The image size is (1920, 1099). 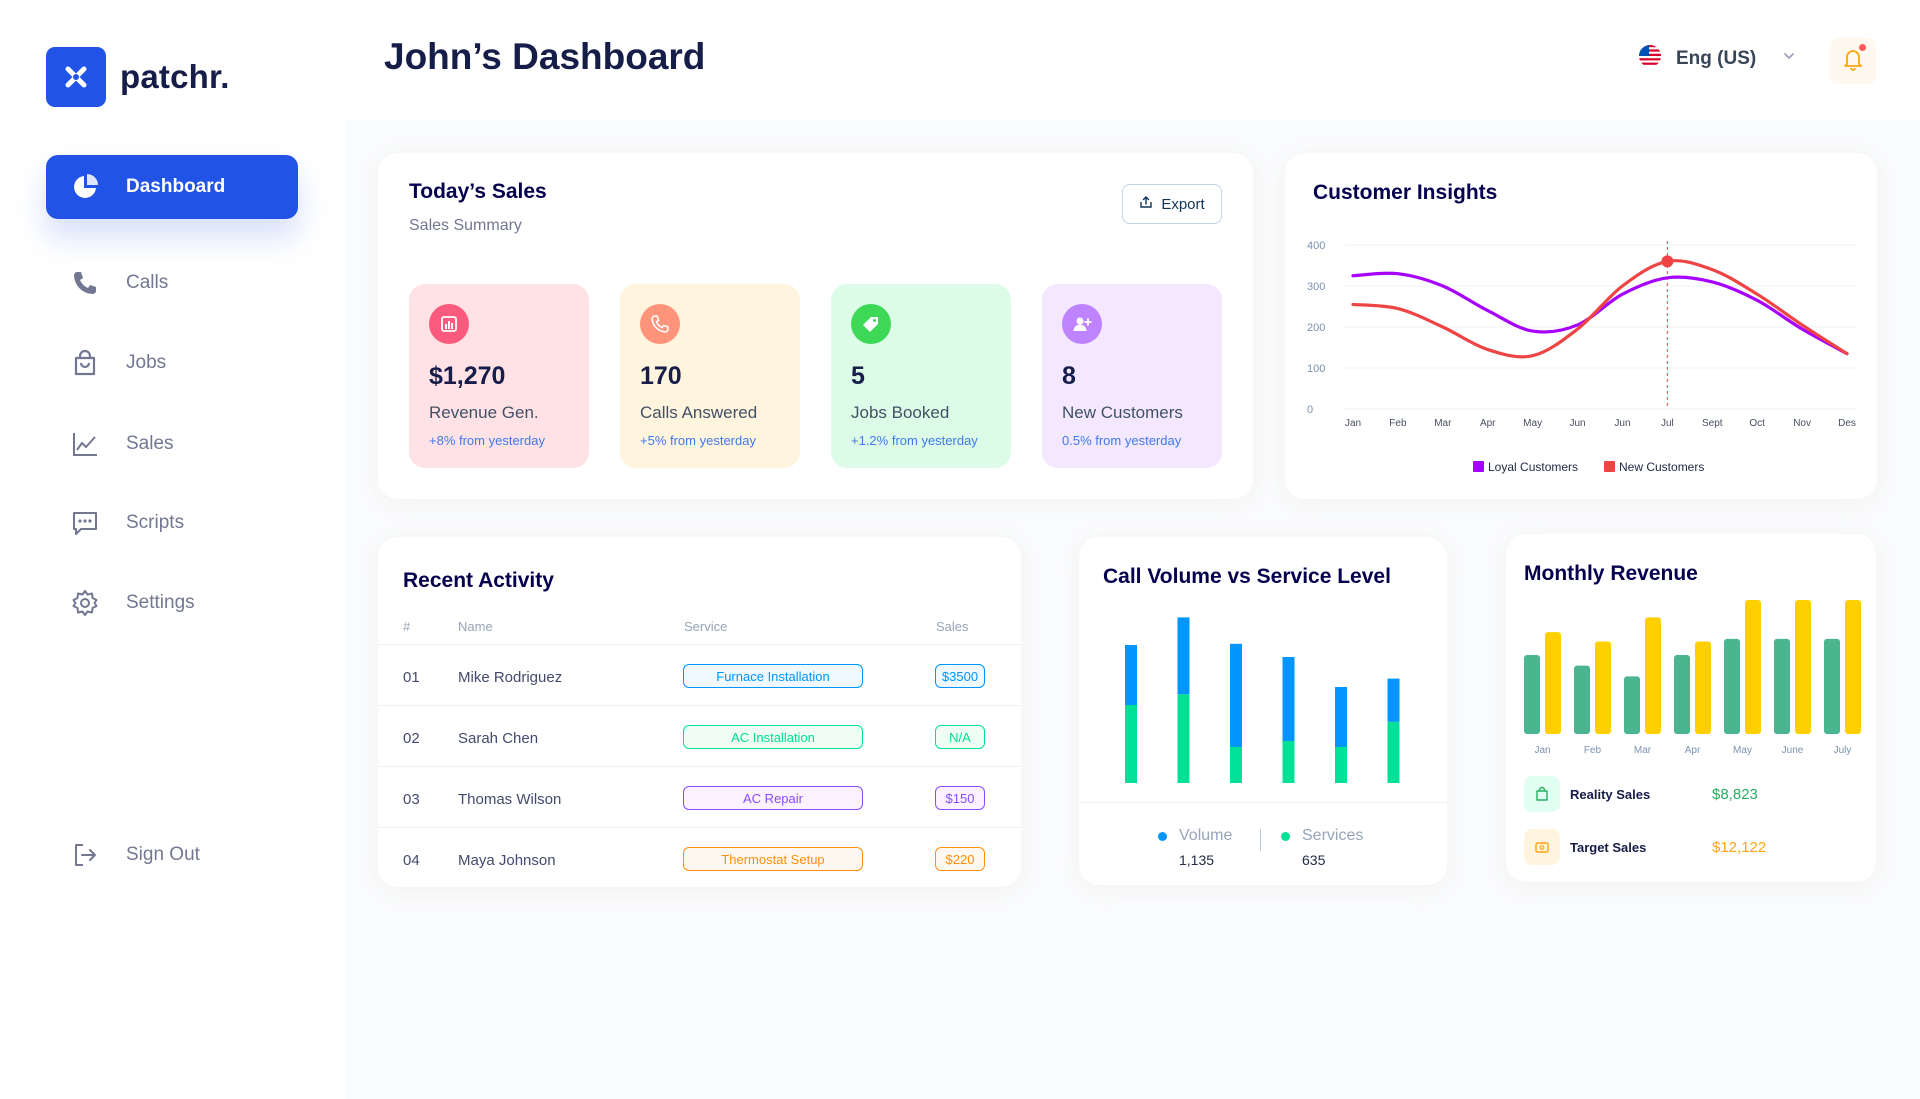 I want to click on x-tick-label: Jul, so click(x=1667, y=423).